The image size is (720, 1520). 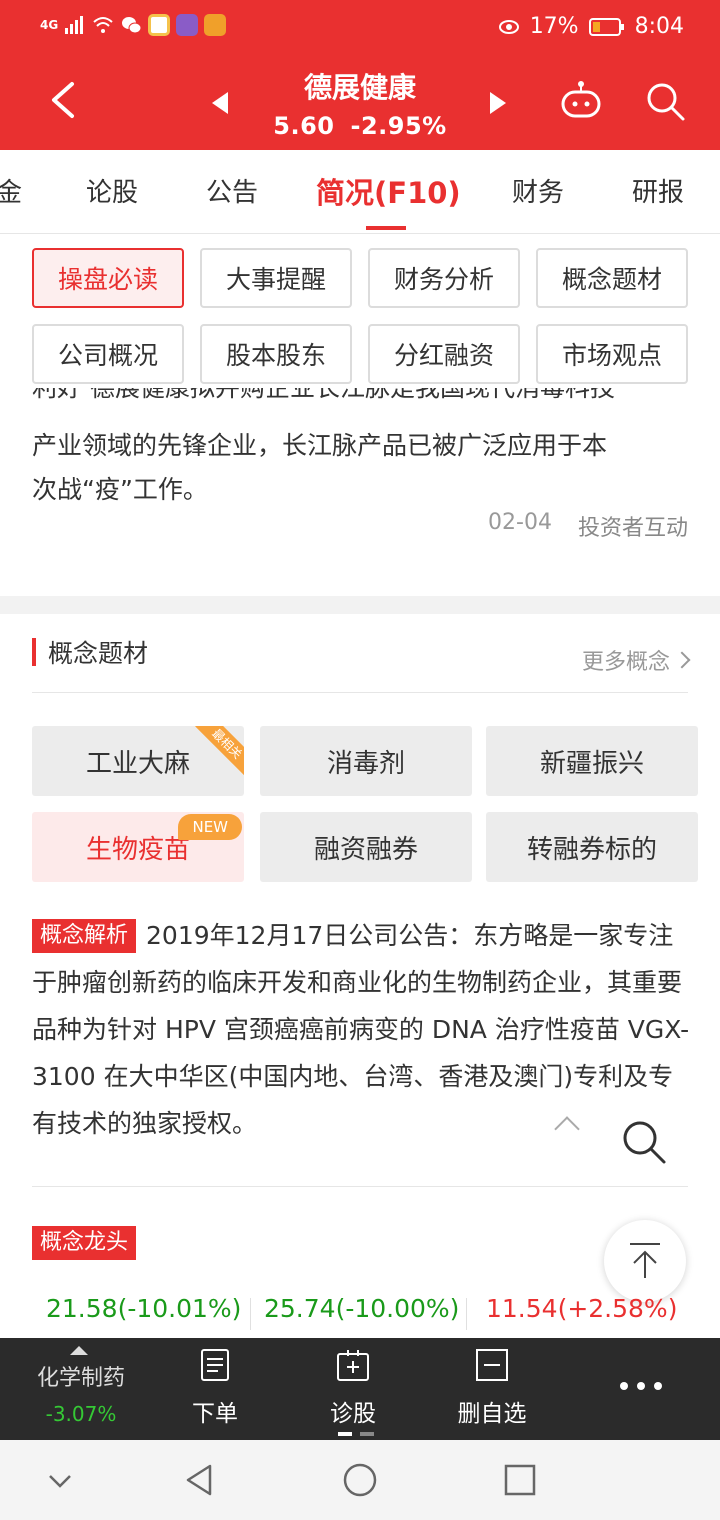 What do you see at coordinates (232, 190) in the screenshot?
I see `tab-announcements: 公告` at bounding box center [232, 190].